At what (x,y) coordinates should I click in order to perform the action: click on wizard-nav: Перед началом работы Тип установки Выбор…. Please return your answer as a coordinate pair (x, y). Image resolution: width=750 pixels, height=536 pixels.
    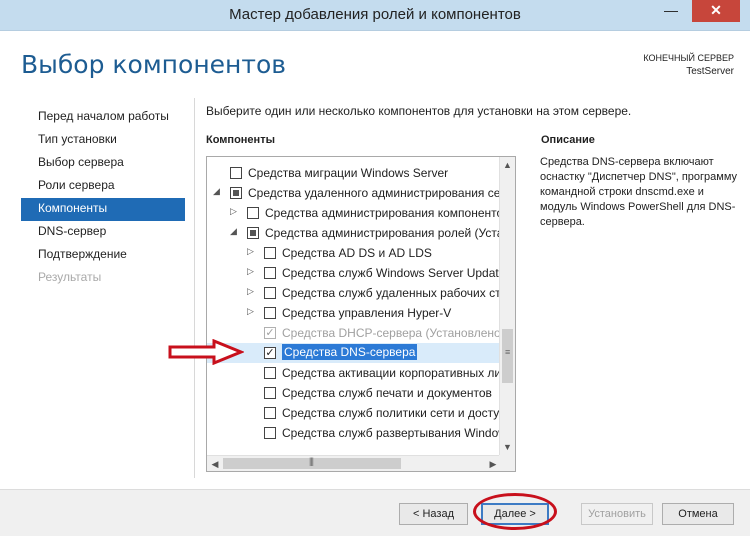
    Looking at the image, I should click on (103, 198).